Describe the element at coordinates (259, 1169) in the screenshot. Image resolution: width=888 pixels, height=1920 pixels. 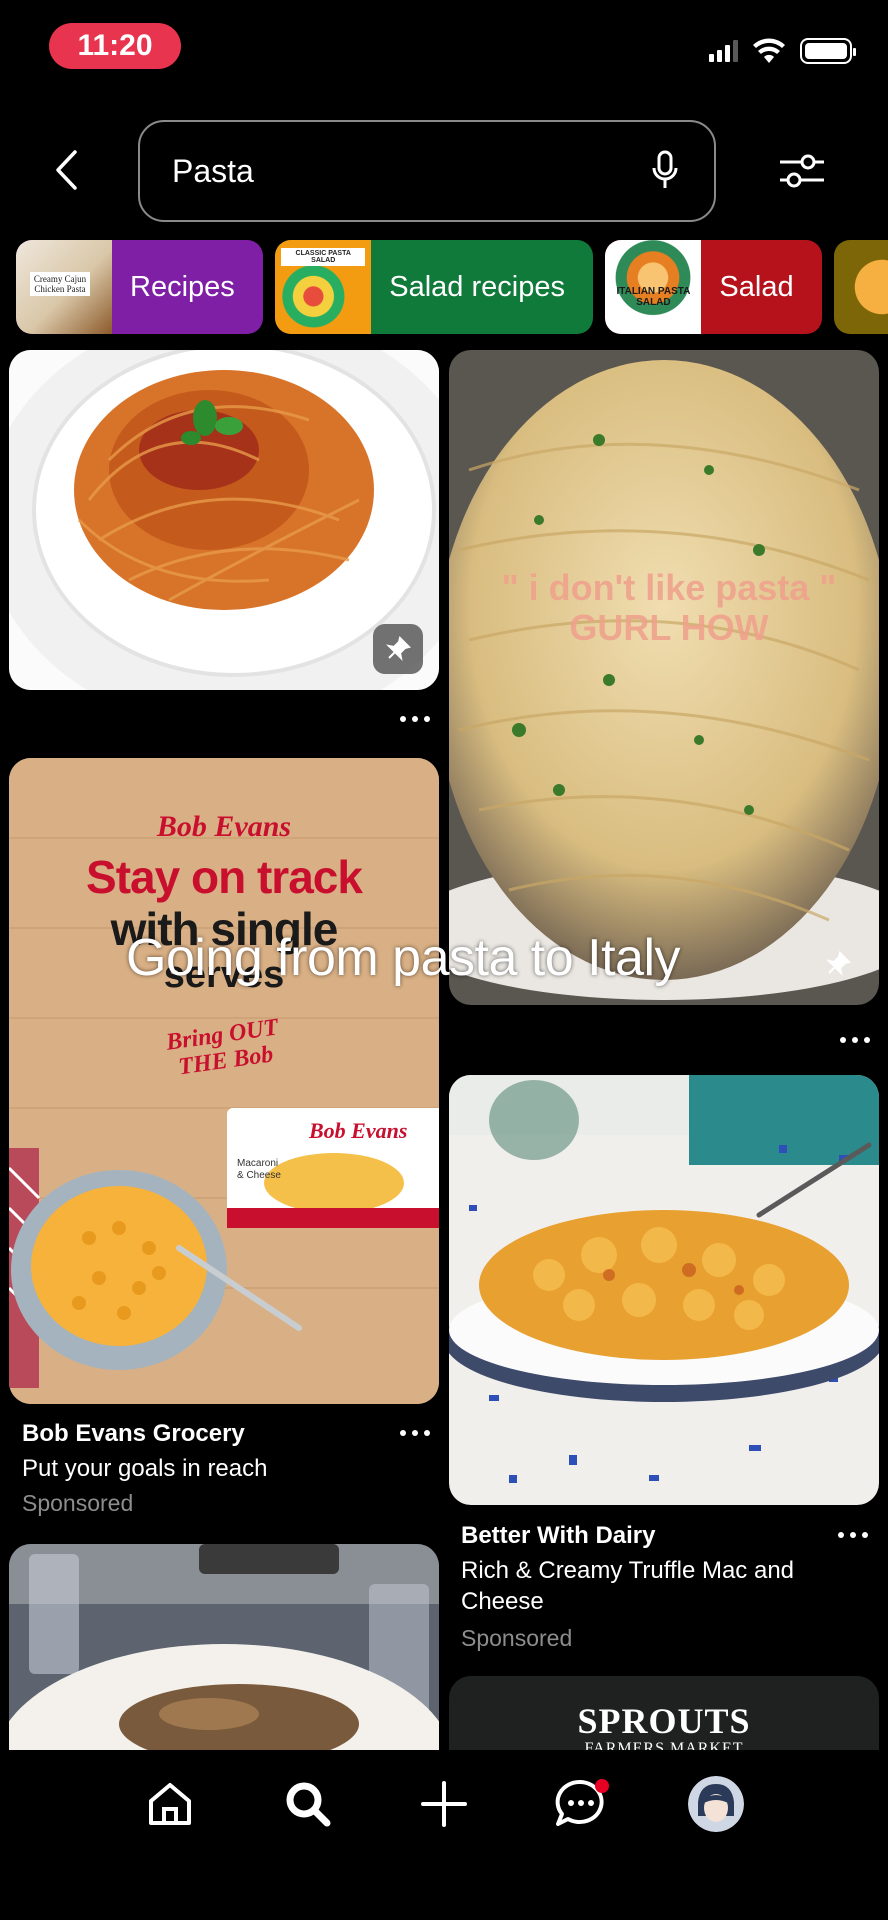
I see `ad-product-name: Macaroni & Cheese` at that location.